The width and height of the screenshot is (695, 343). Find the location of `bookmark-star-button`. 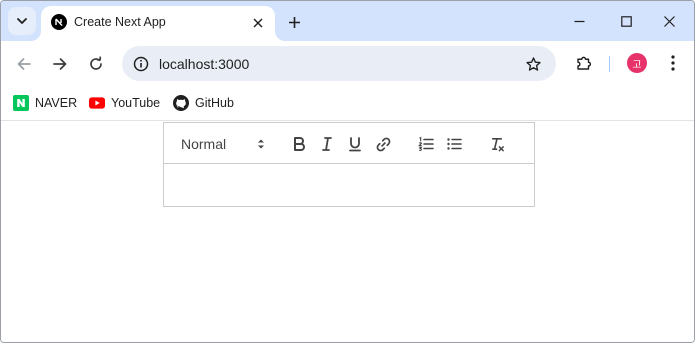

bookmark-star-button is located at coordinates (533, 64).